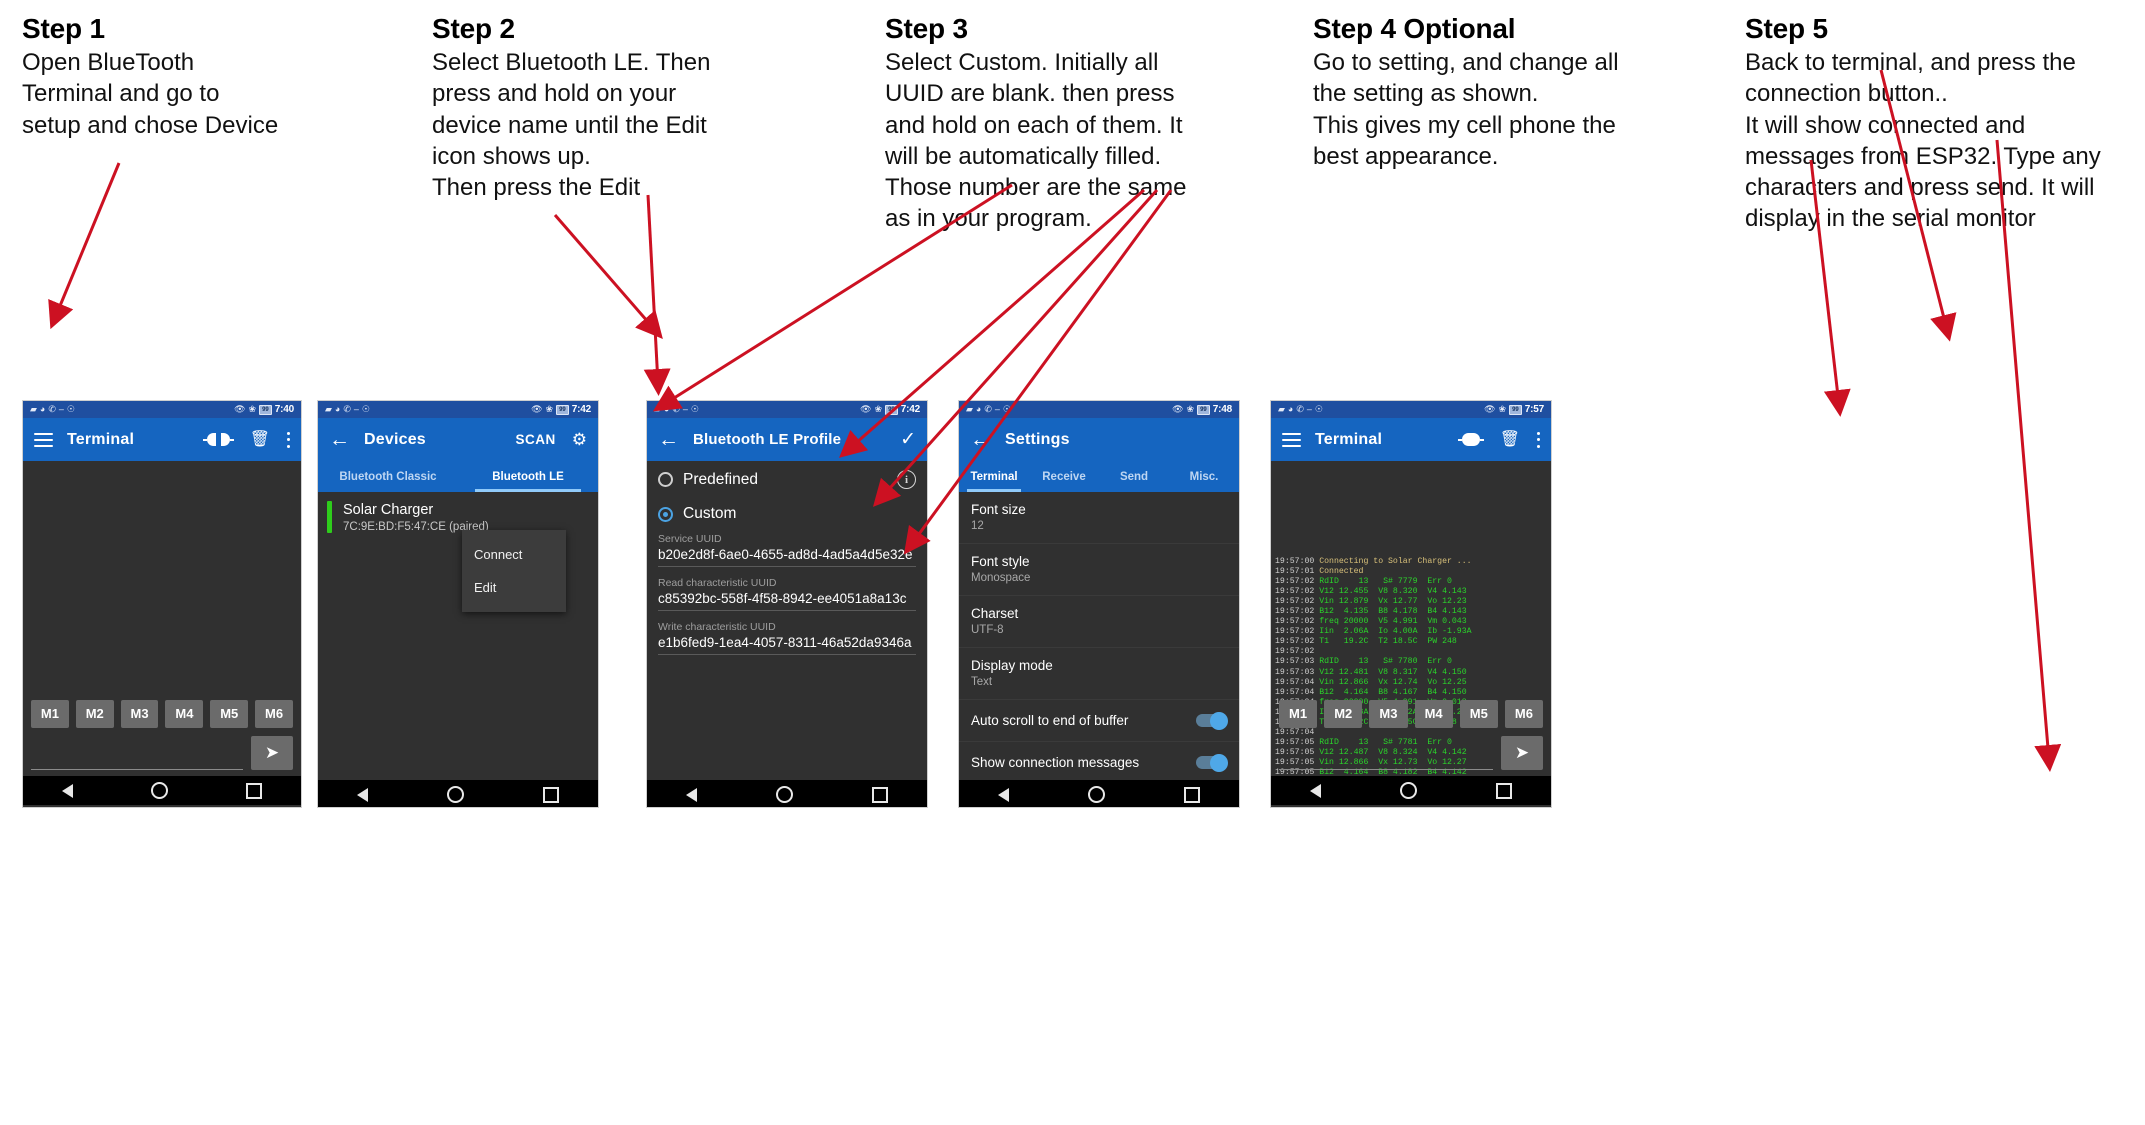  Describe the element at coordinates (284, 409) in the screenshot. I see `clock: 7:40` at that location.